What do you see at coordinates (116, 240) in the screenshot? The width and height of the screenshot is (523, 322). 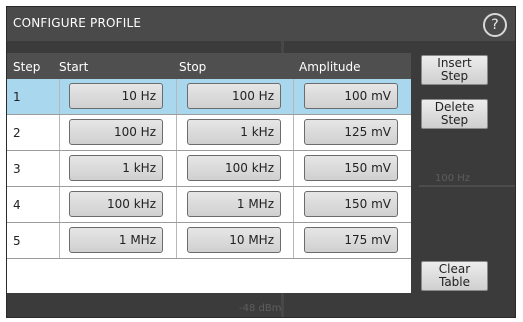 I see `start-field: 1 MHz` at bounding box center [116, 240].